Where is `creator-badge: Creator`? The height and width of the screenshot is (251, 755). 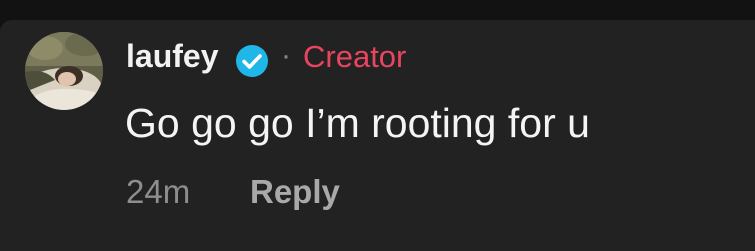 creator-badge: Creator is located at coordinates (355, 56).